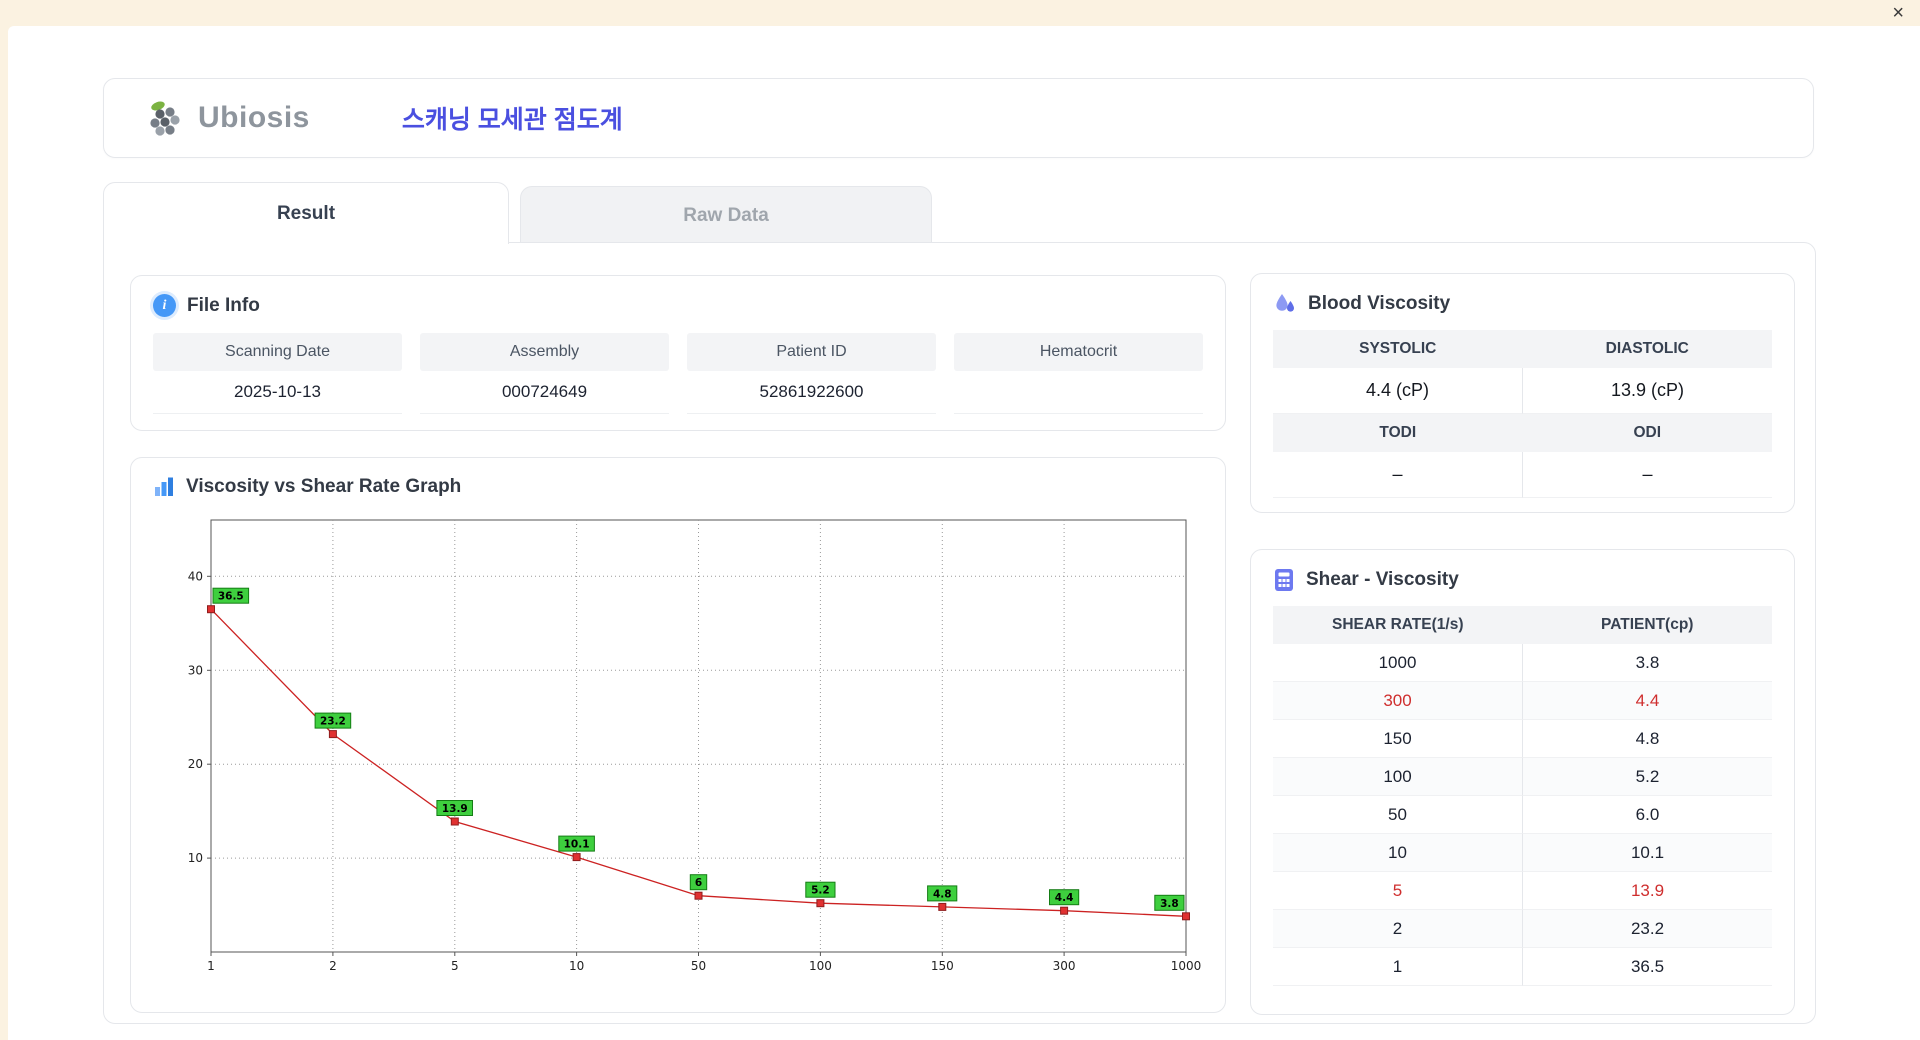 The image size is (1920, 1040). I want to click on svg-text: 1, so click(211, 966).